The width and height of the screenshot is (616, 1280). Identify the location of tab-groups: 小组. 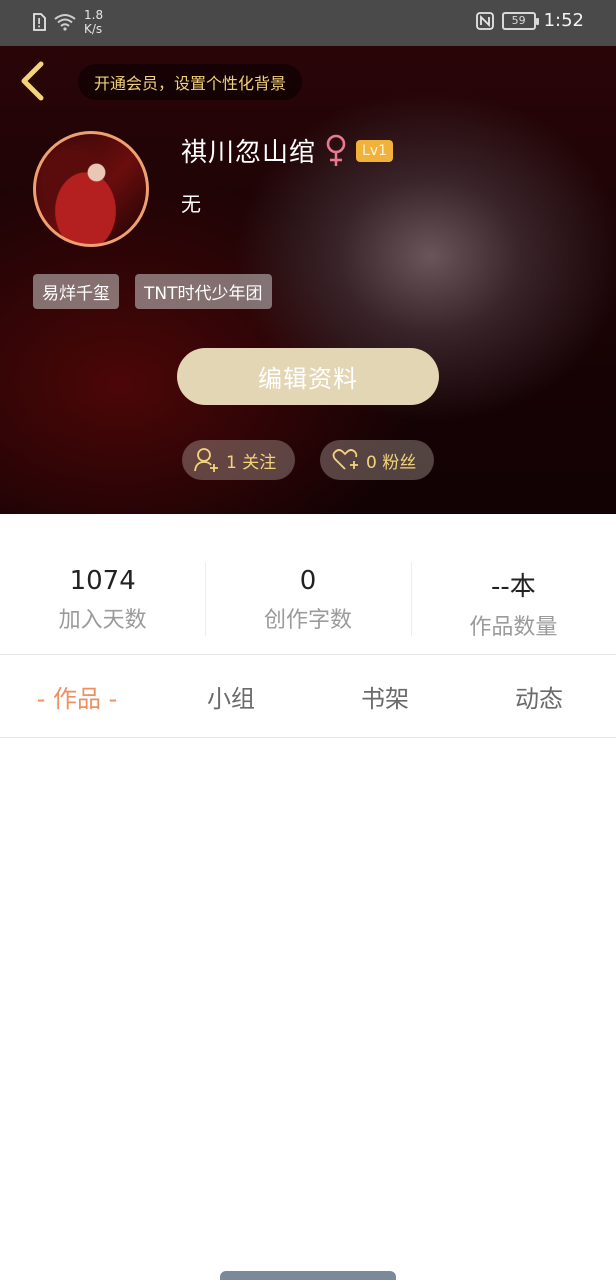
(231, 696).